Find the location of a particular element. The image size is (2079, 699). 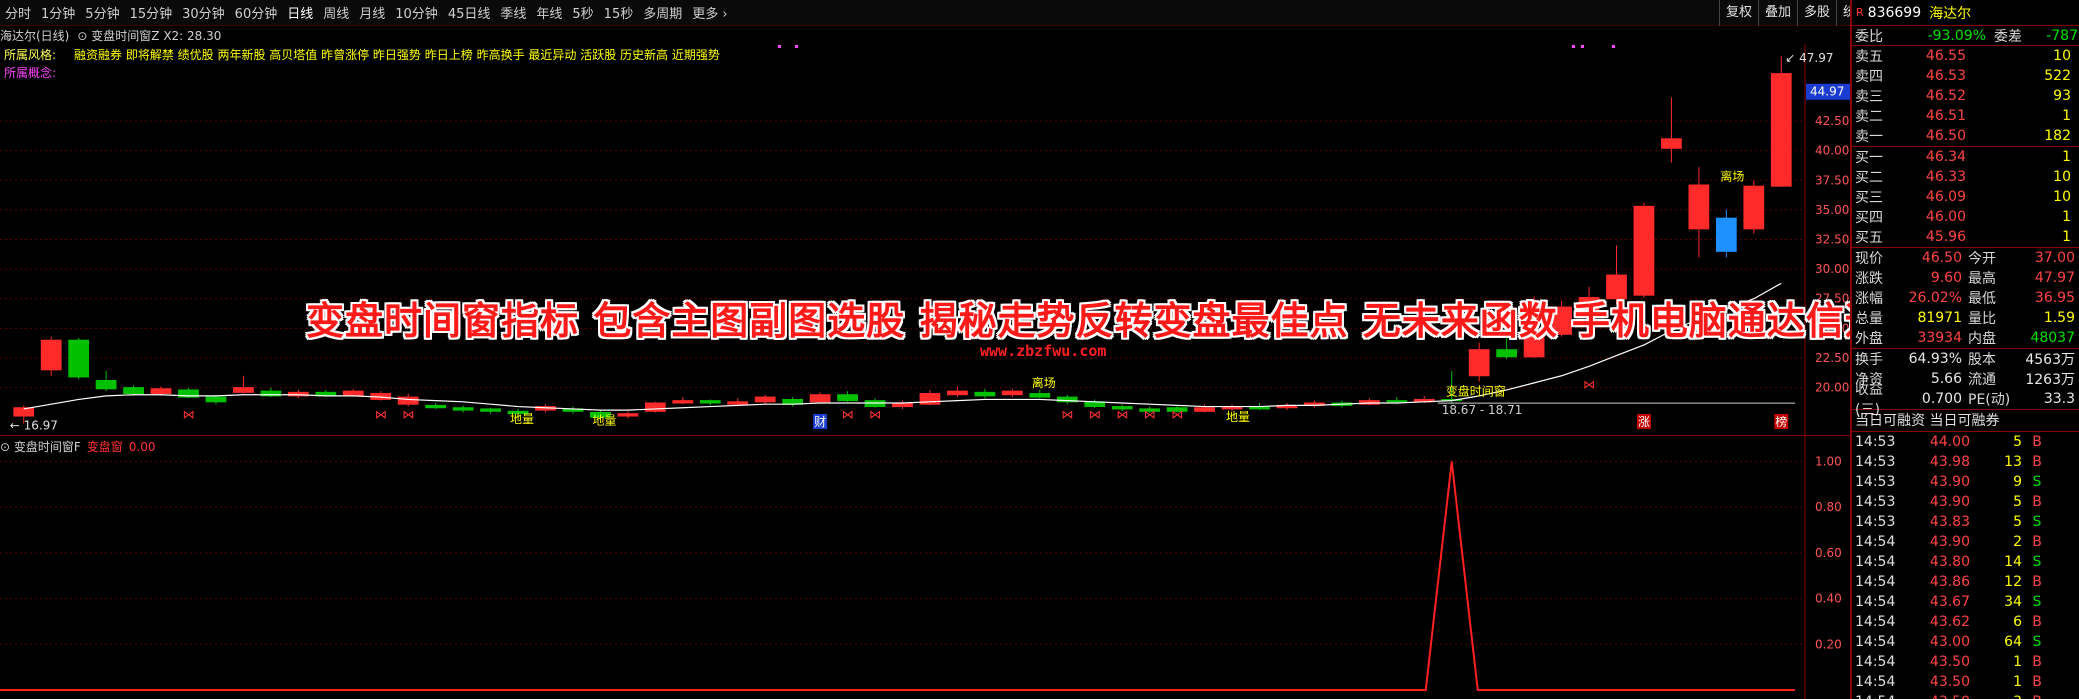

tick-price: 43.62 is located at coordinates (1949, 622).